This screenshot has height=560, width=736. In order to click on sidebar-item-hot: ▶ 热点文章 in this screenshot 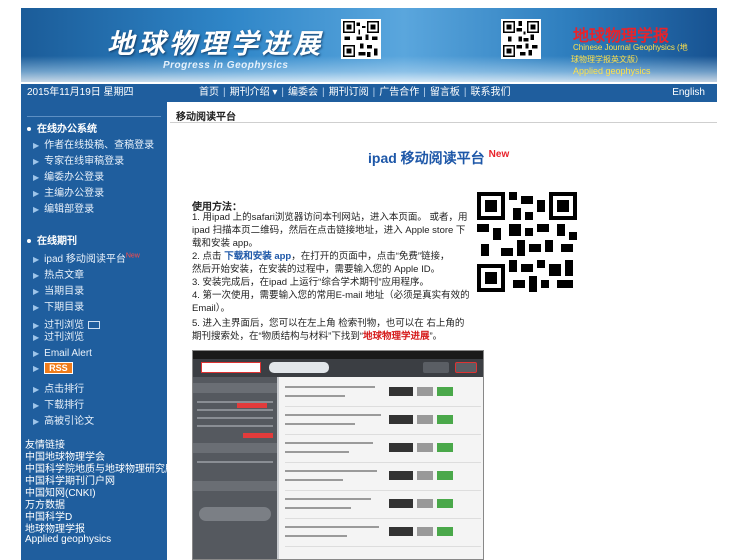, I will do `click(58, 273)`.